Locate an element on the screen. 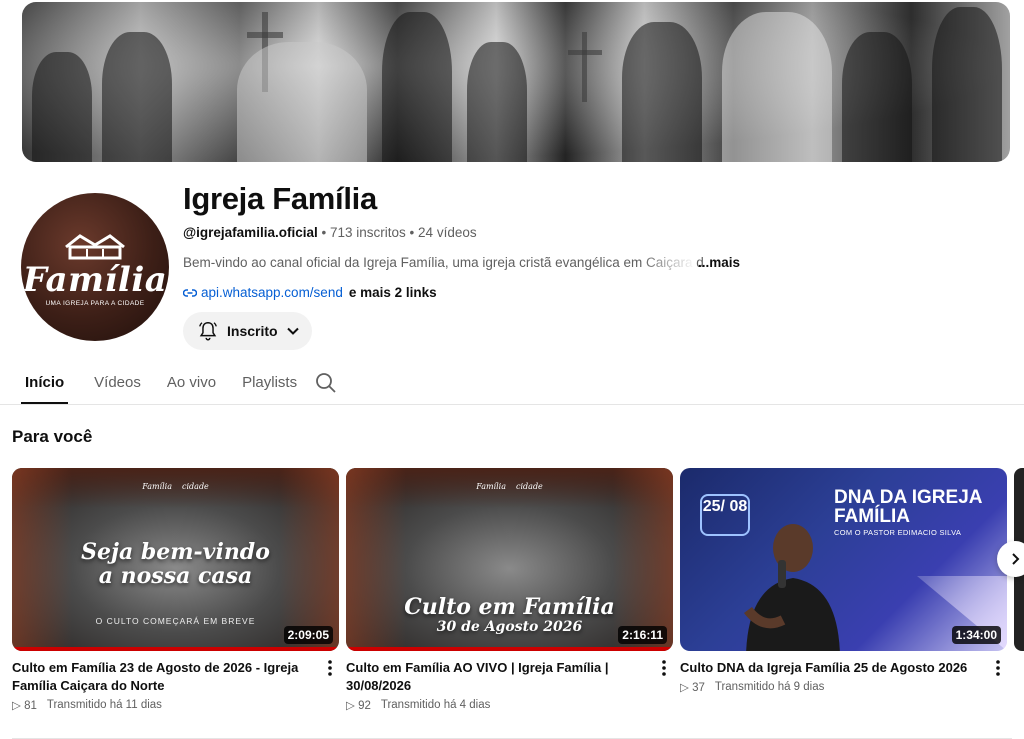  video-duration: 2:09:05 is located at coordinates (308, 635).